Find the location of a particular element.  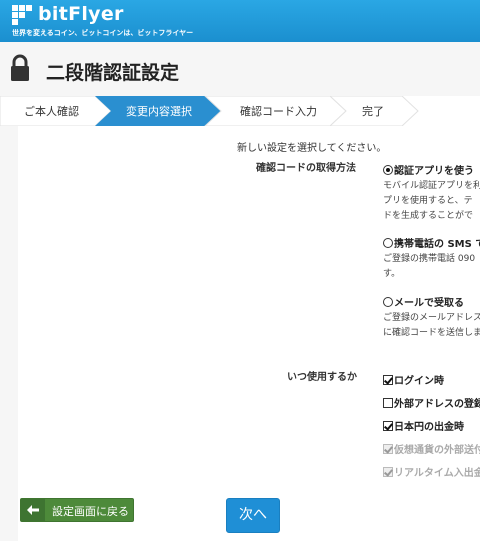

checkbox-realtime-deposit: リアルタイム入出金 is located at coordinates (431, 471).